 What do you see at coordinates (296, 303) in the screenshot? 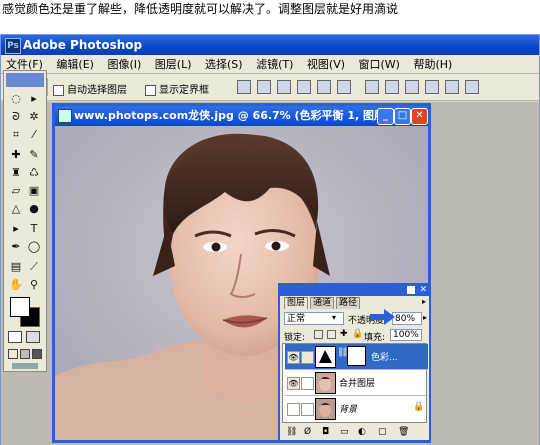
I see `tab-layers: 图层` at bounding box center [296, 303].